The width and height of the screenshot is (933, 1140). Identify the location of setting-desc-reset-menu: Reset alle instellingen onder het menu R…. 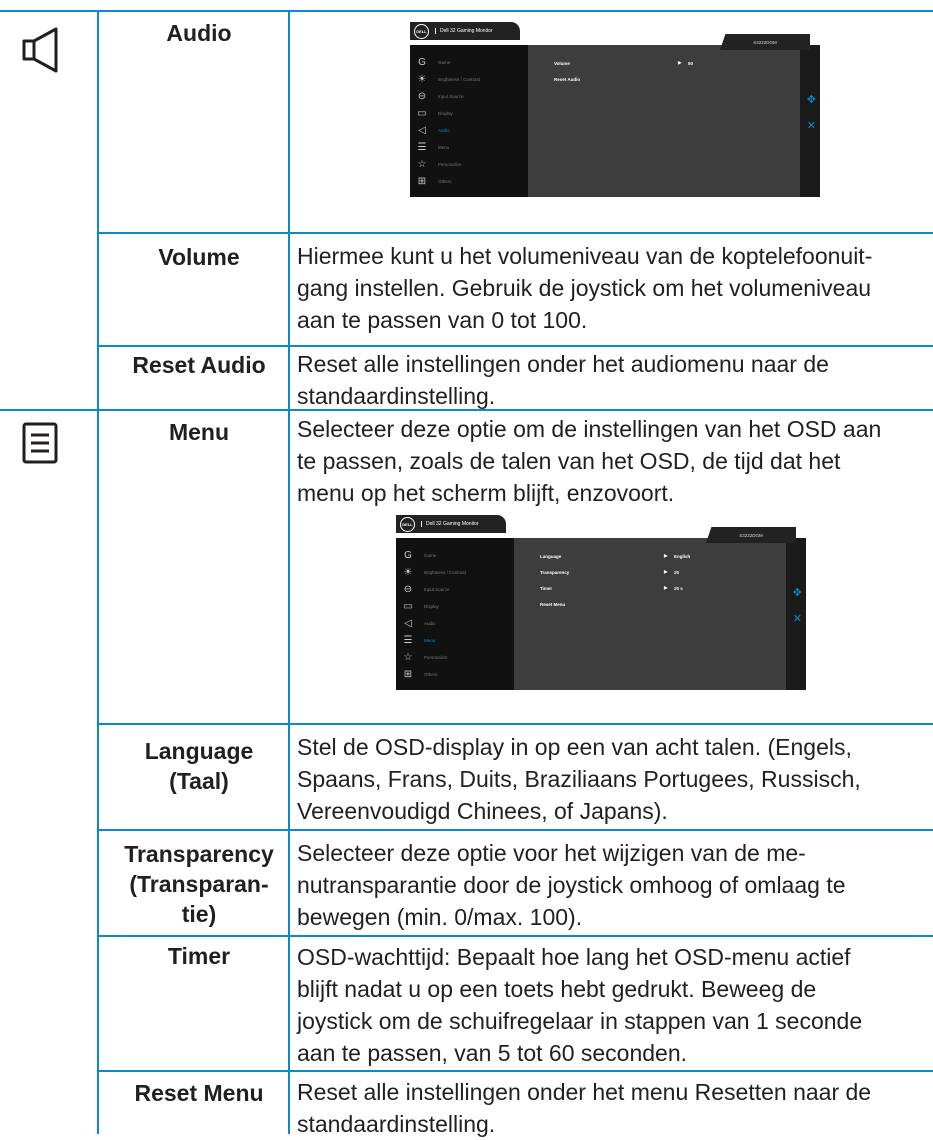
(612, 1108).